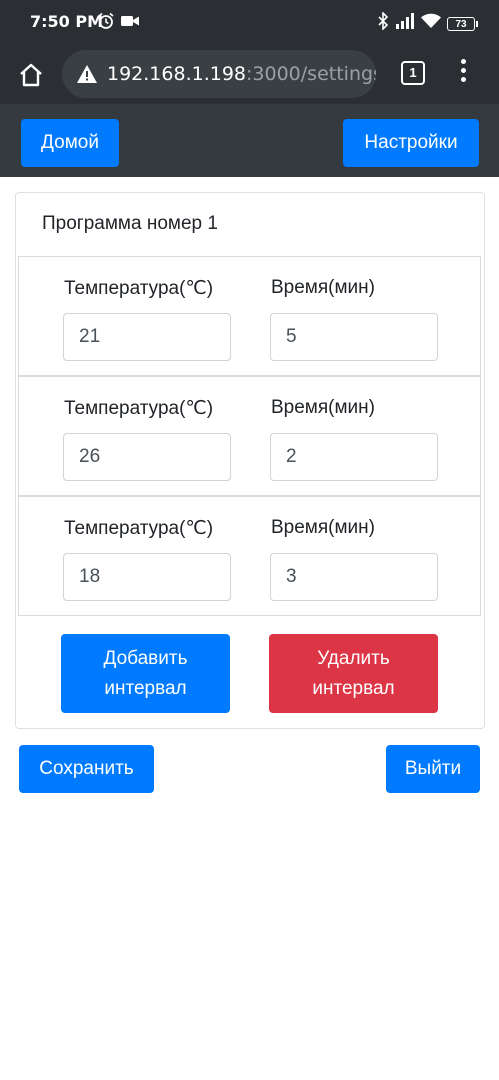 This screenshot has width=499, height=1080. What do you see at coordinates (87, 74) in the screenshot?
I see `warning-icon` at bounding box center [87, 74].